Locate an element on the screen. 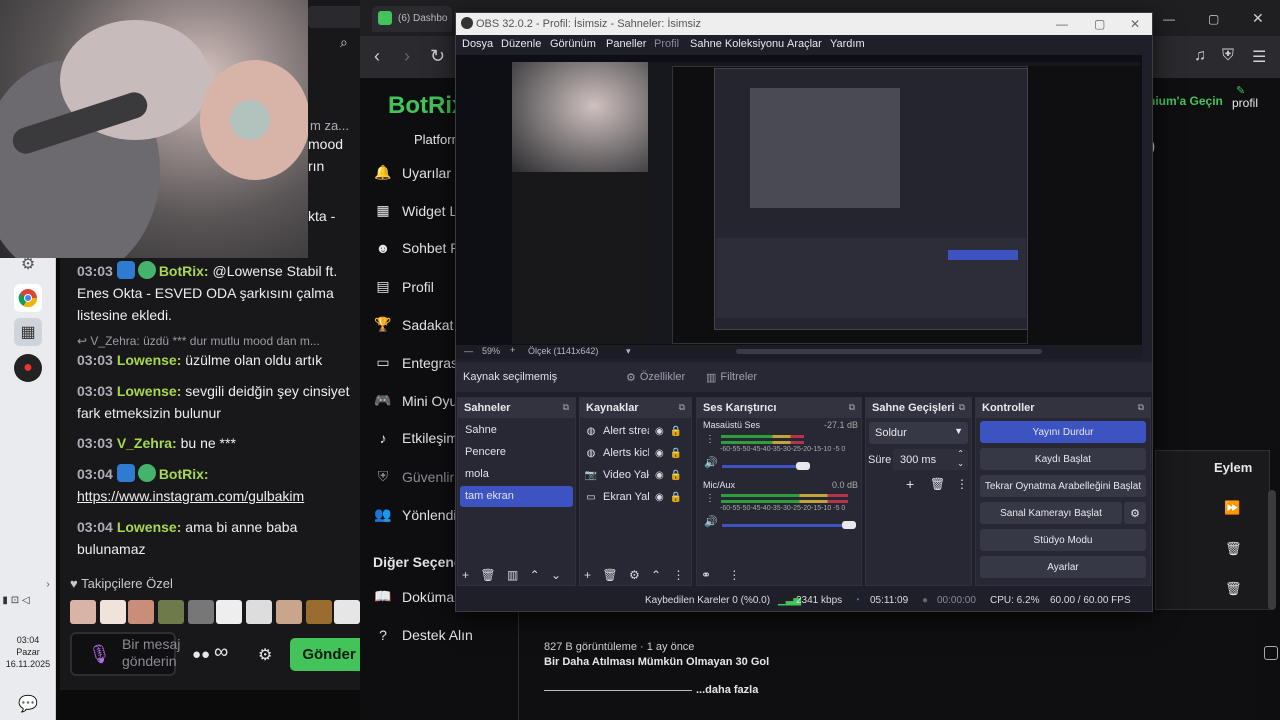  source-item: ▭ Ekran Yak ◉ 🔒 is located at coordinates (635, 497).